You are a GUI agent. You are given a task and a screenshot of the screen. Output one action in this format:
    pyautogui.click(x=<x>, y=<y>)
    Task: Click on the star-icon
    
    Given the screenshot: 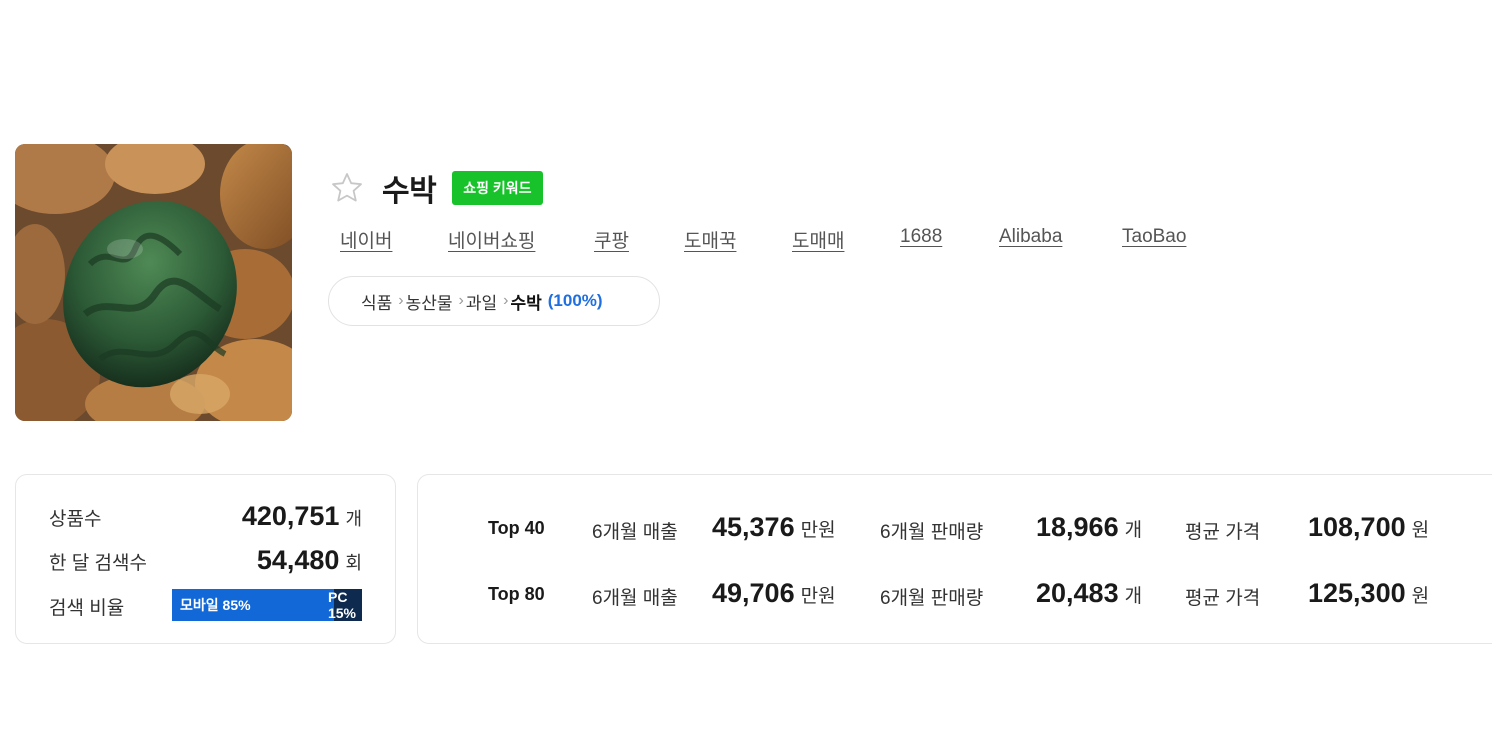 What is the action you would take?
    pyautogui.click(x=347, y=188)
    